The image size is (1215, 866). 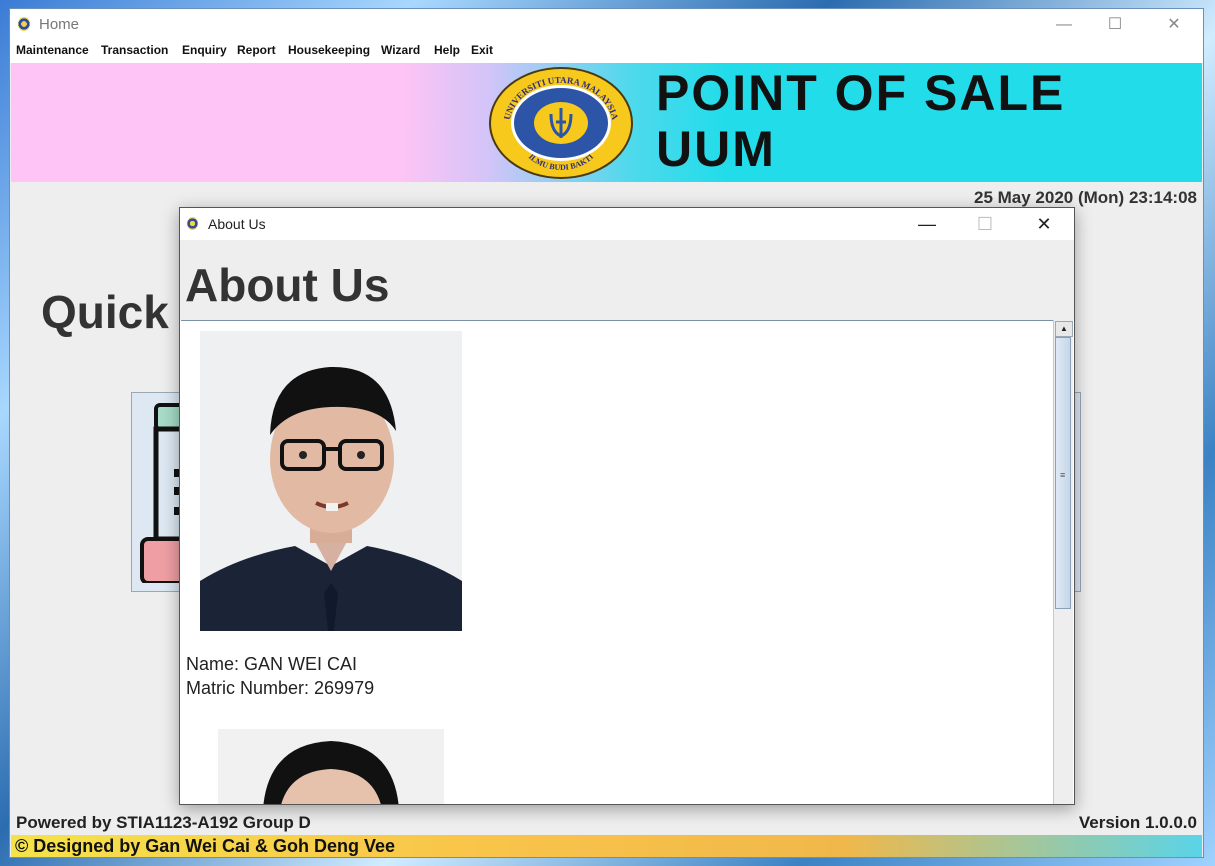 I want to click on datetime-display: 25 May 2020 (Mon) 23:14:08, so click(x=1085, y=197).